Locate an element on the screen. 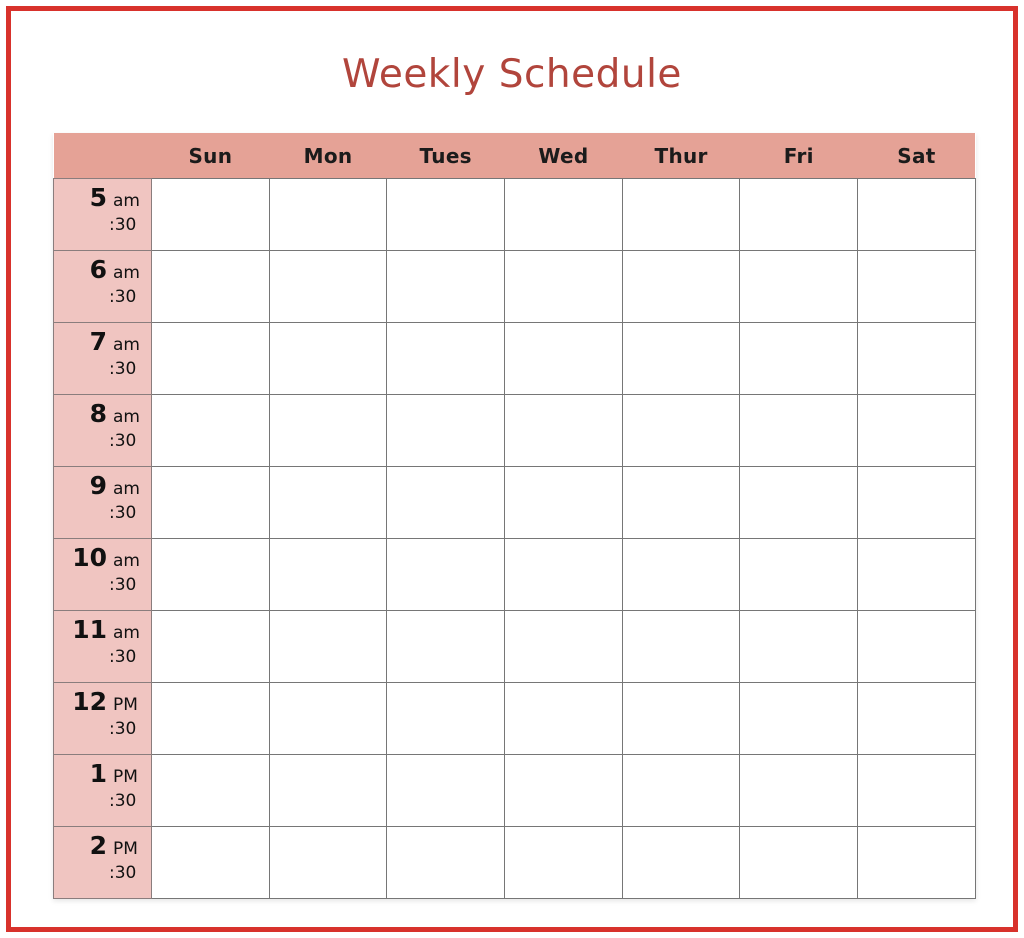 The width and height of the screenshot is (1024, 938). time-label-inner: 7 am:30 is located at coordinates (102, 358).